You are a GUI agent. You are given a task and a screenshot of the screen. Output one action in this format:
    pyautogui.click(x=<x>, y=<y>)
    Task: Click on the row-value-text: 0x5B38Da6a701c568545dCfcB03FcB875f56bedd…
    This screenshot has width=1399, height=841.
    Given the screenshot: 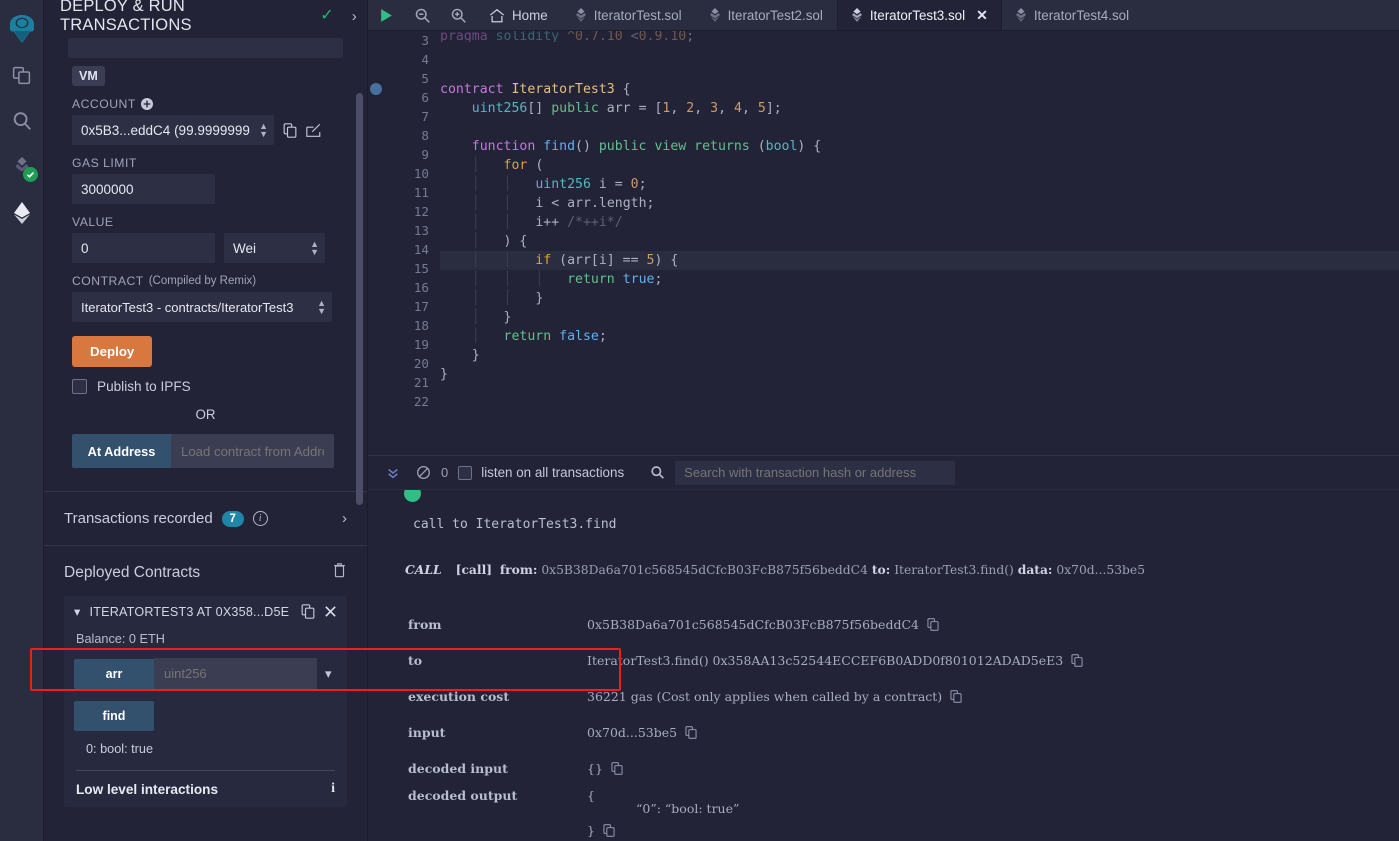 What is the action you would take?
    pyautogui.click(x=753, y=624)
    